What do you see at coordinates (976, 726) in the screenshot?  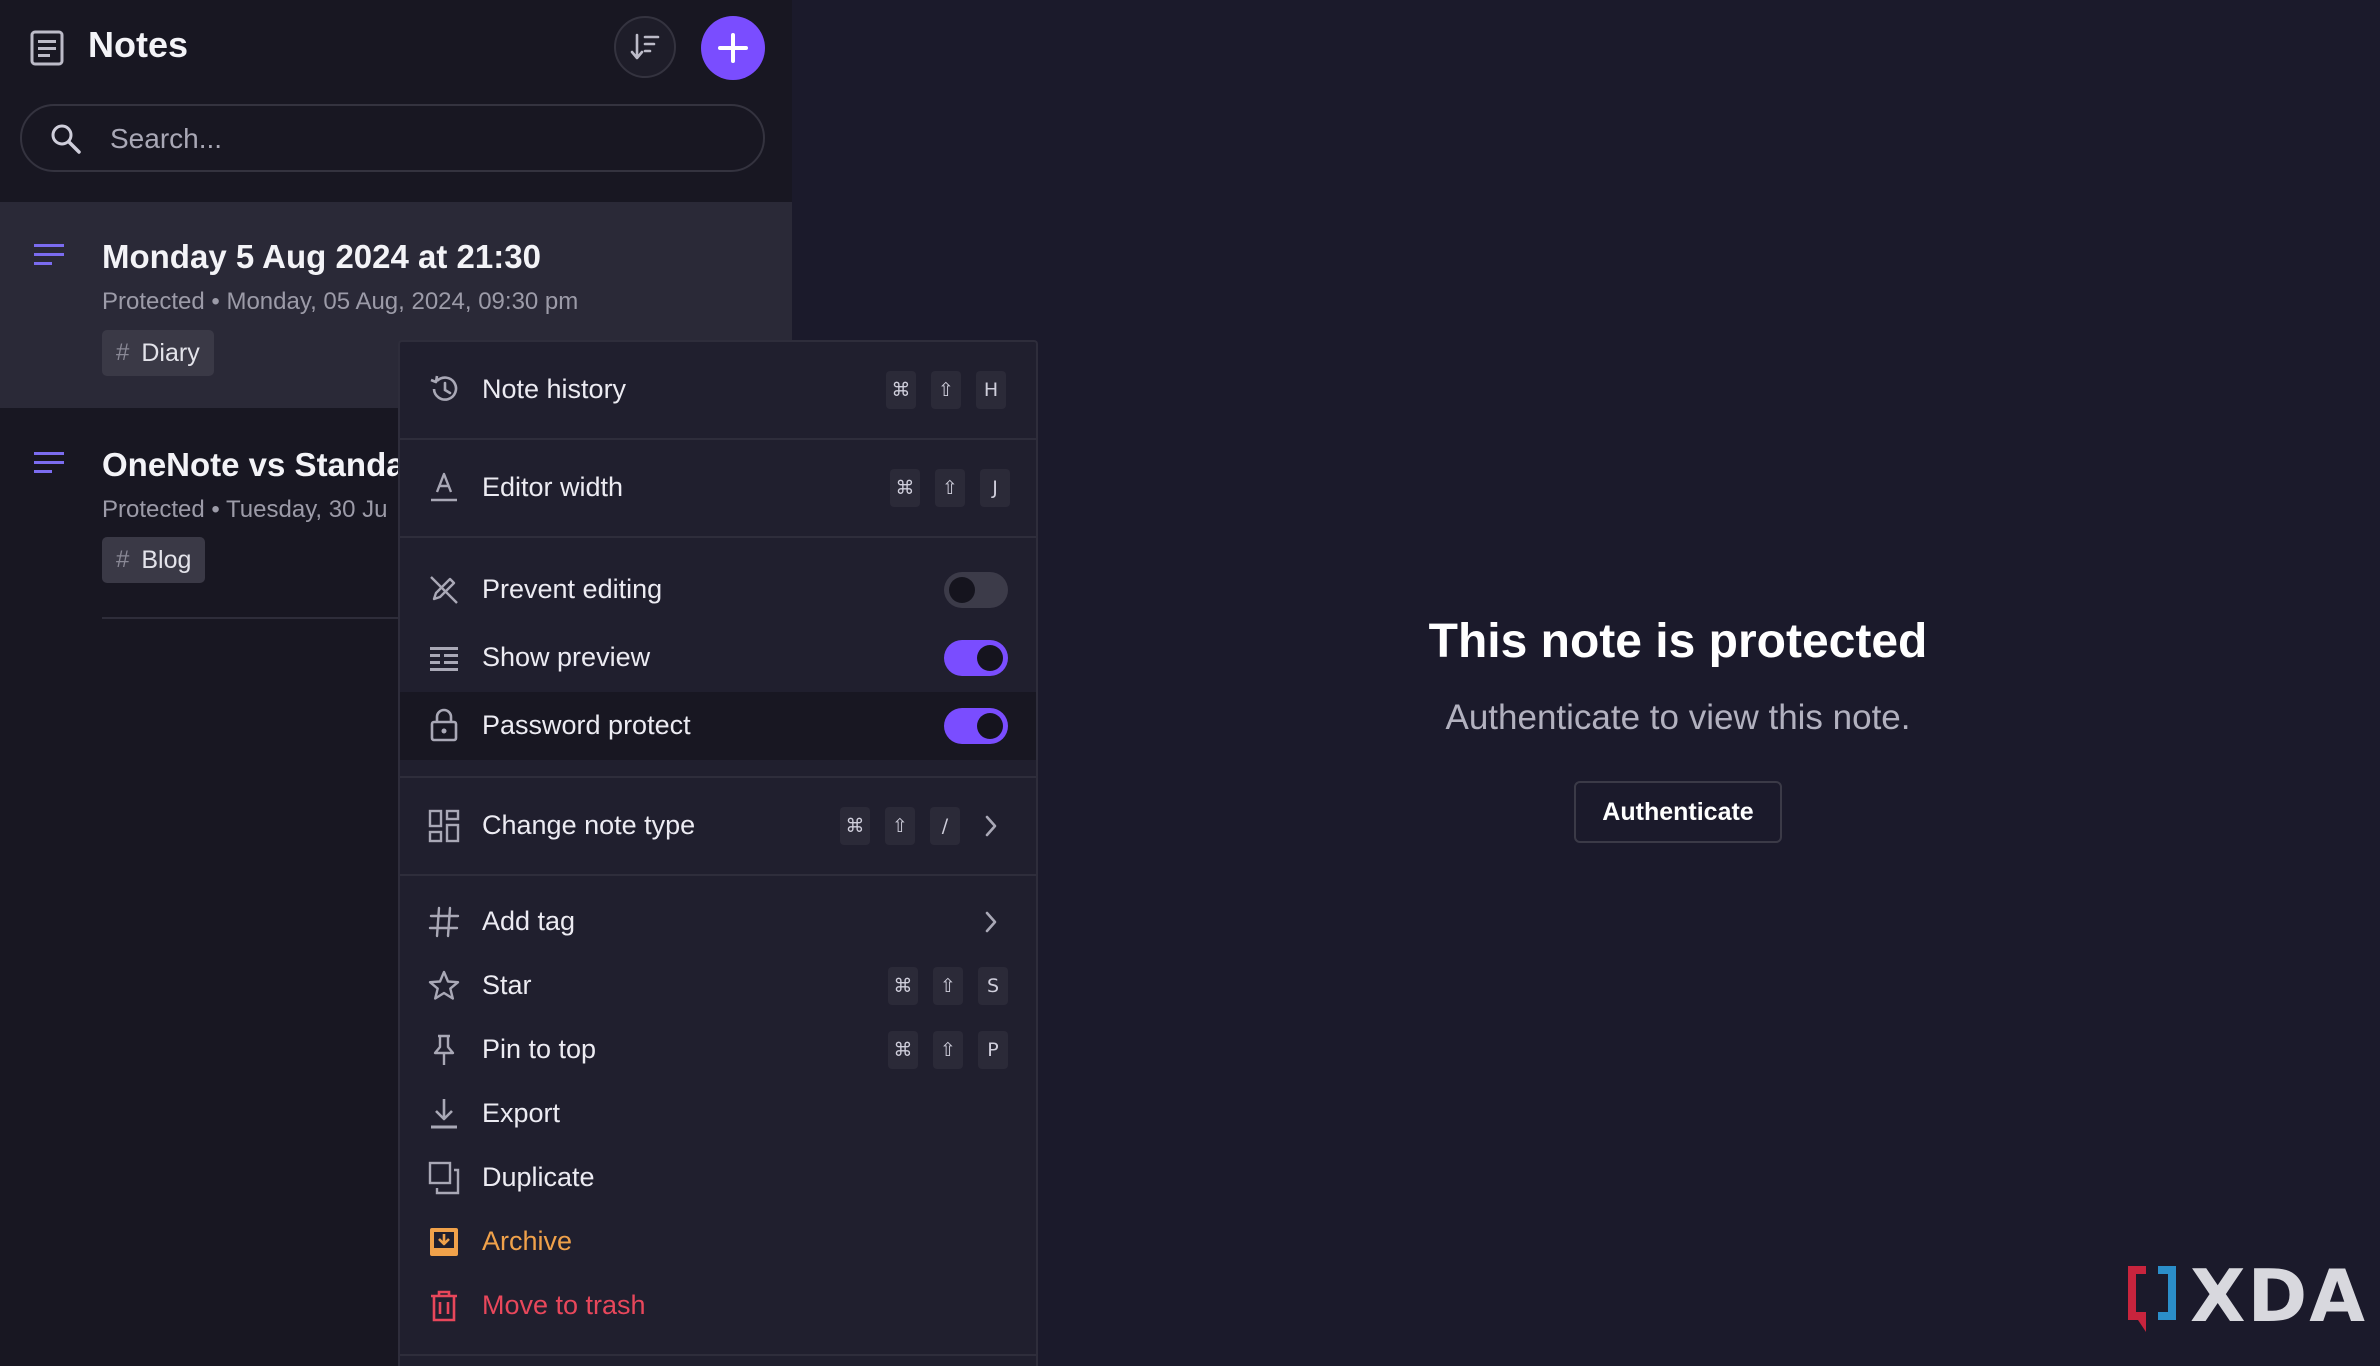 I see `password-protect-toggle` at bounding box center [976, 726].